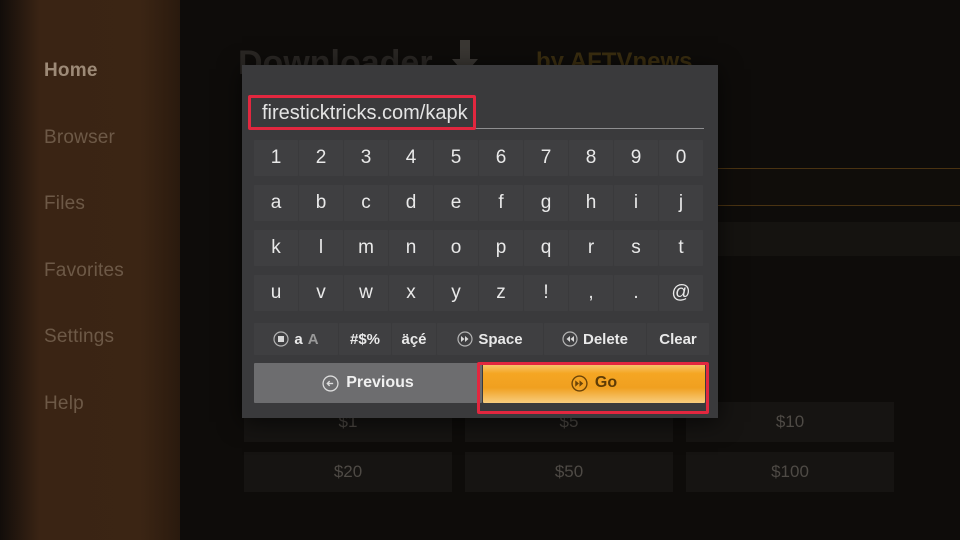  I want to click on previous-button-label: Previous, so click(380, 382).